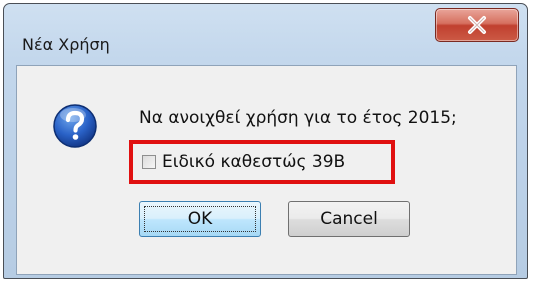 Image resolution: width=533 pixels, height=282 pixels. Describe the element at coordinates (66, 44) in the screenshot. I see `dialog-title: Νέα Χρήση` at that location.